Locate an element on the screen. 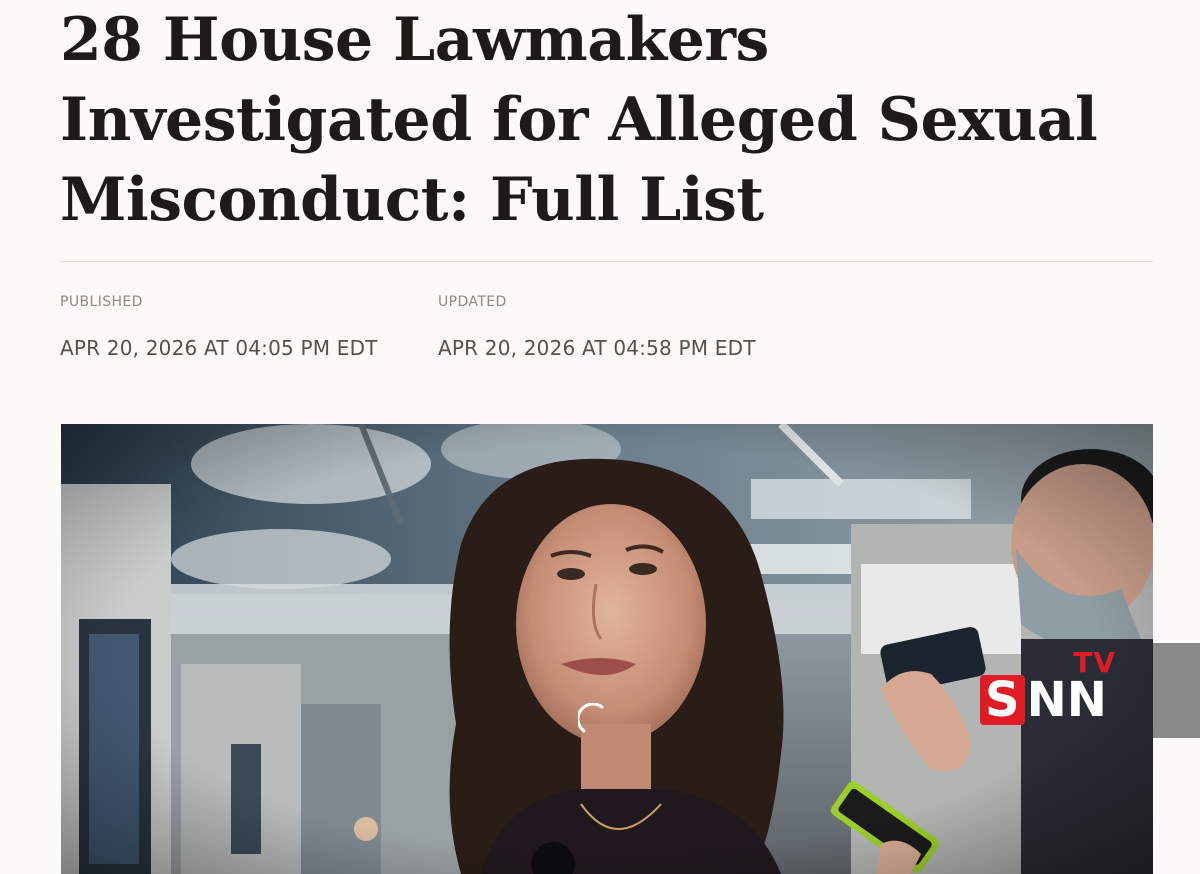  scroll-side-tab is located at coordinates (1176, 690).